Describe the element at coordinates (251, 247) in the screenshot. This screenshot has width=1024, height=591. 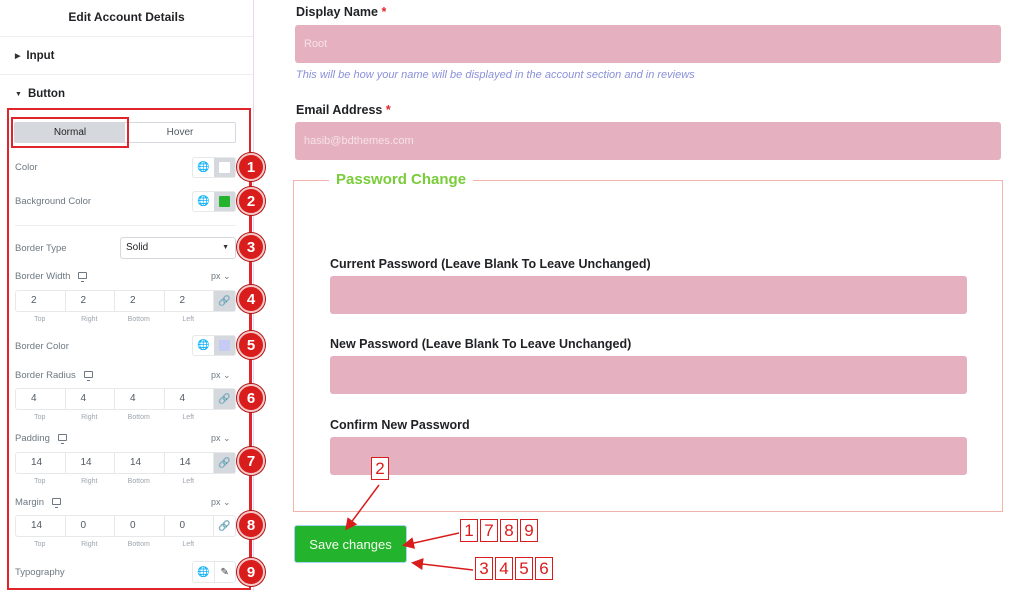
I see `badge-3: 3` at that location.